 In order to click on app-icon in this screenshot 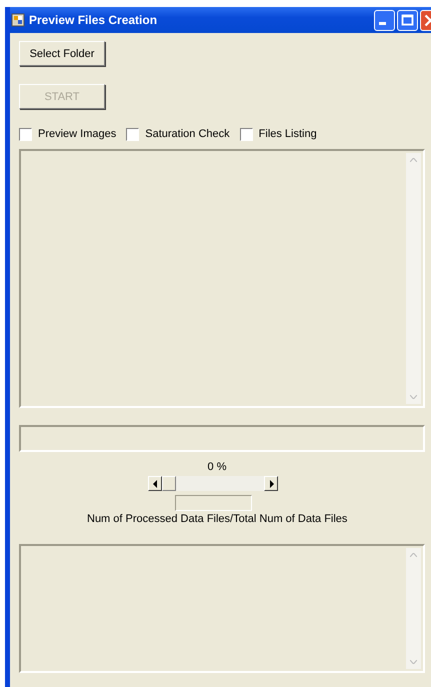, I will do `click(18, 20)`.